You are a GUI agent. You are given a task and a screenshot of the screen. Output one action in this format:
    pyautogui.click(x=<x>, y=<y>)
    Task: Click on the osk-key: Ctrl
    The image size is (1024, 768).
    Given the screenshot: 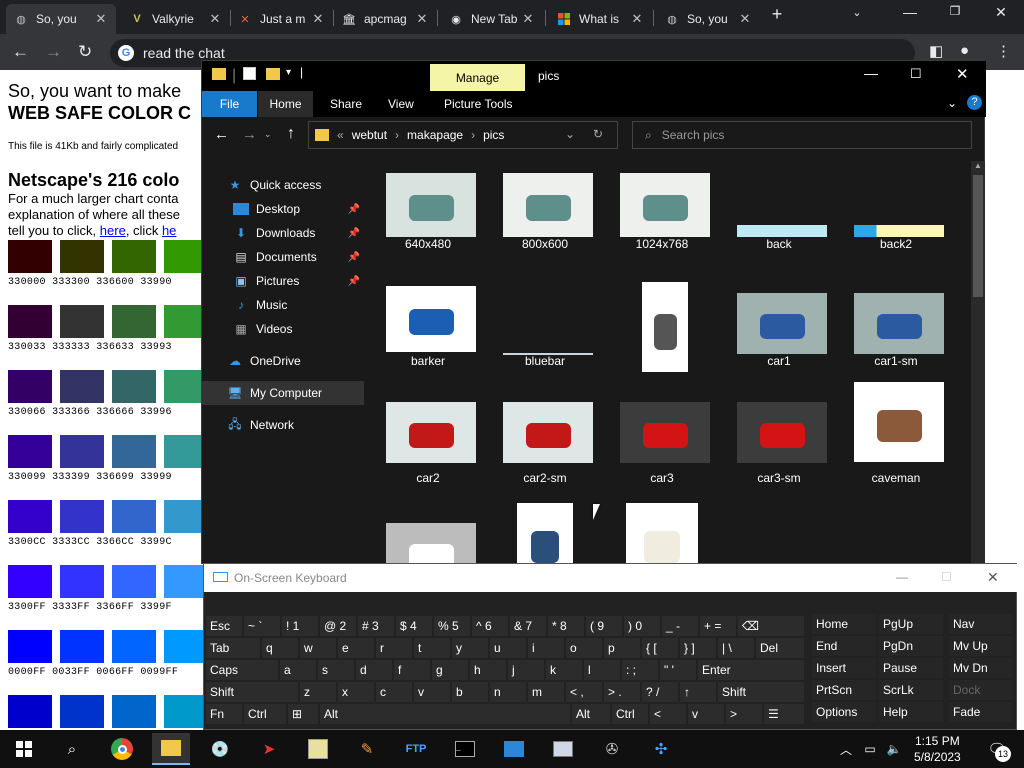 What is the action you would take?
    pyautogui.click(x=630, y=714)
    